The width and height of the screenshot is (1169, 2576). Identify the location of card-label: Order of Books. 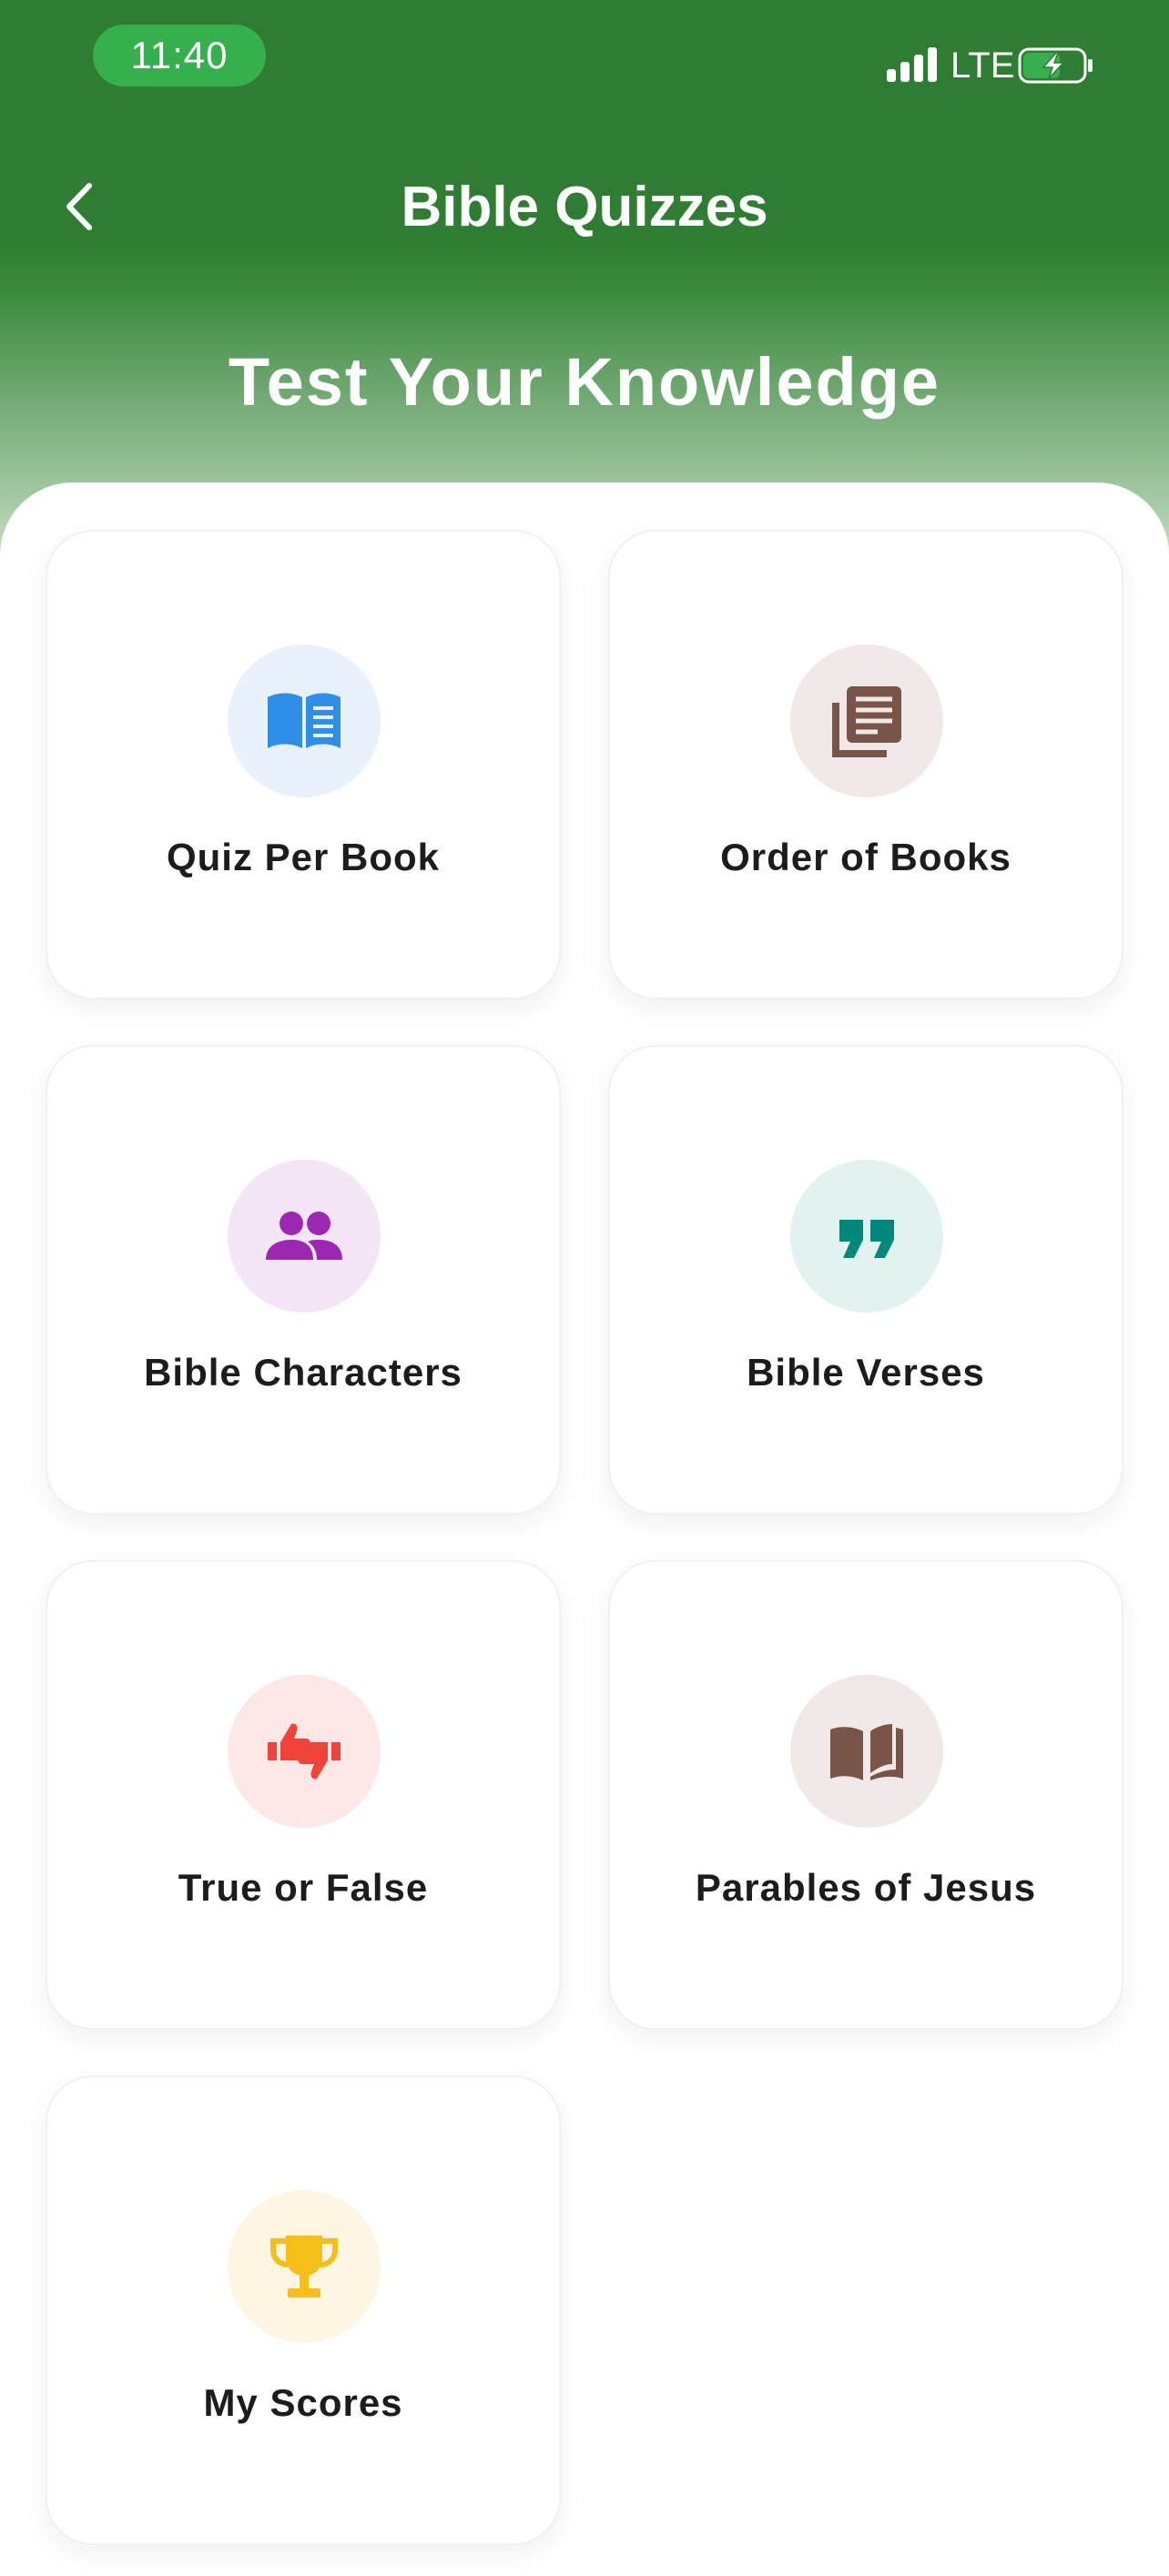
(865, 857).